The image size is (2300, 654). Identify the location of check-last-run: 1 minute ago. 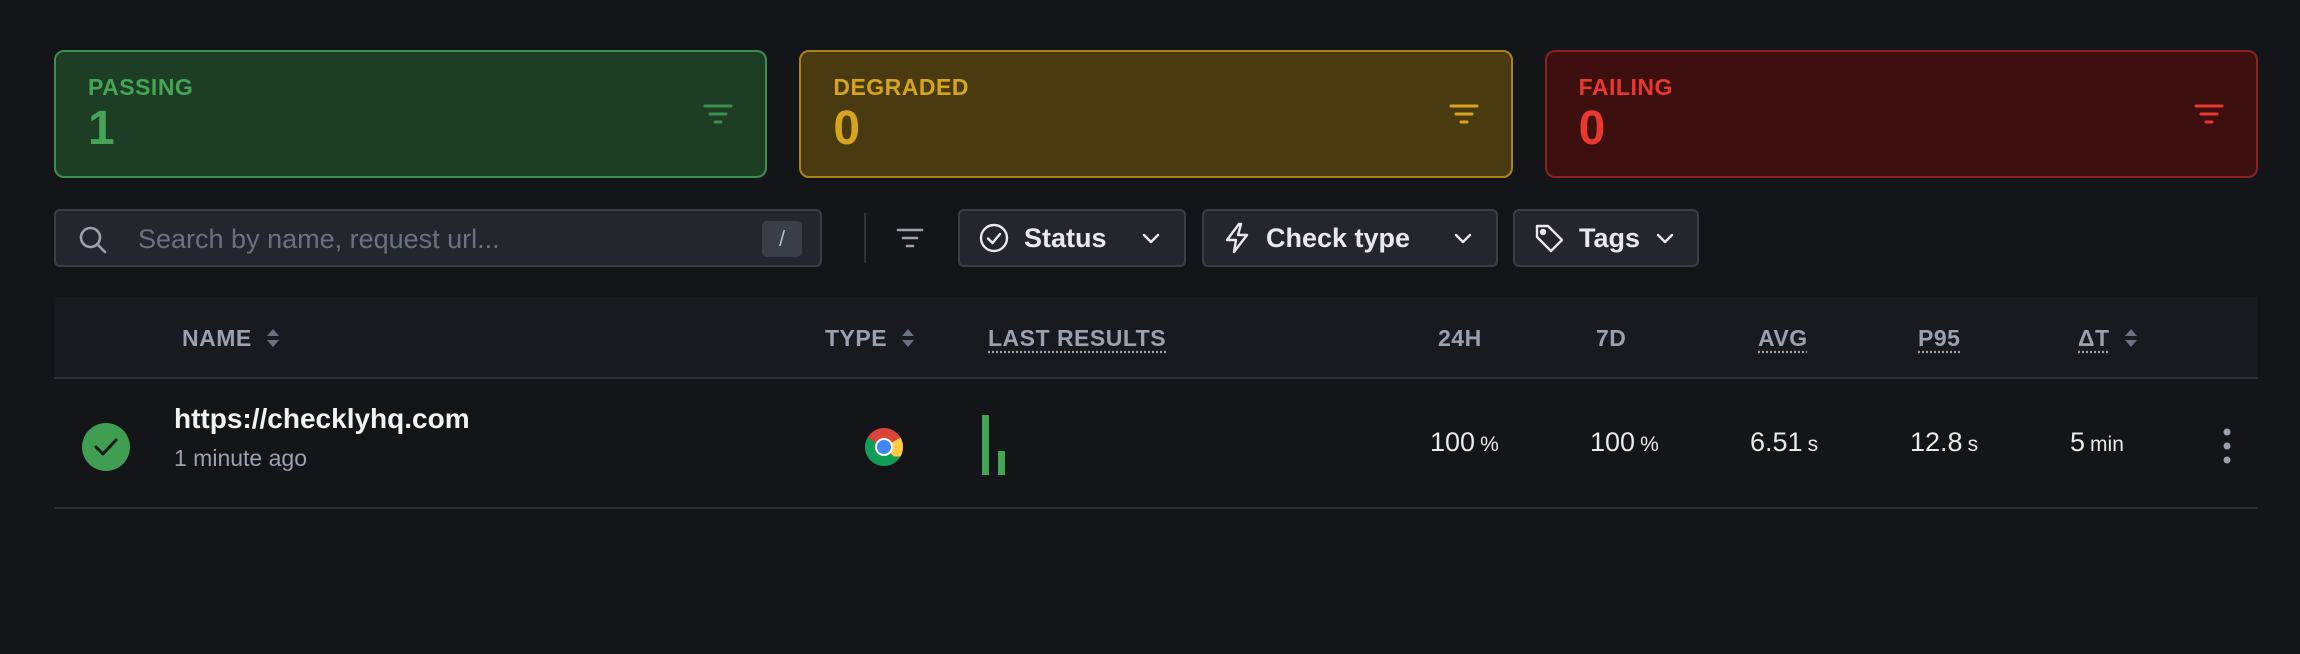
(240, 458).